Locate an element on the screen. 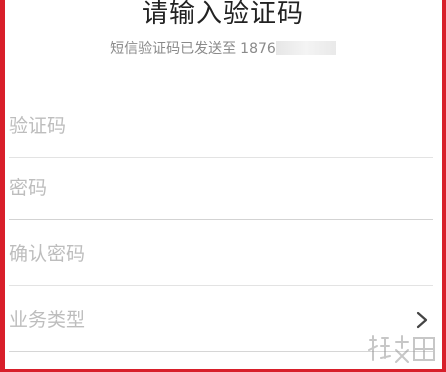 The height and width of the screenshot is (372, 446). phone-number: 1876 is located at coordinates (258, 49).